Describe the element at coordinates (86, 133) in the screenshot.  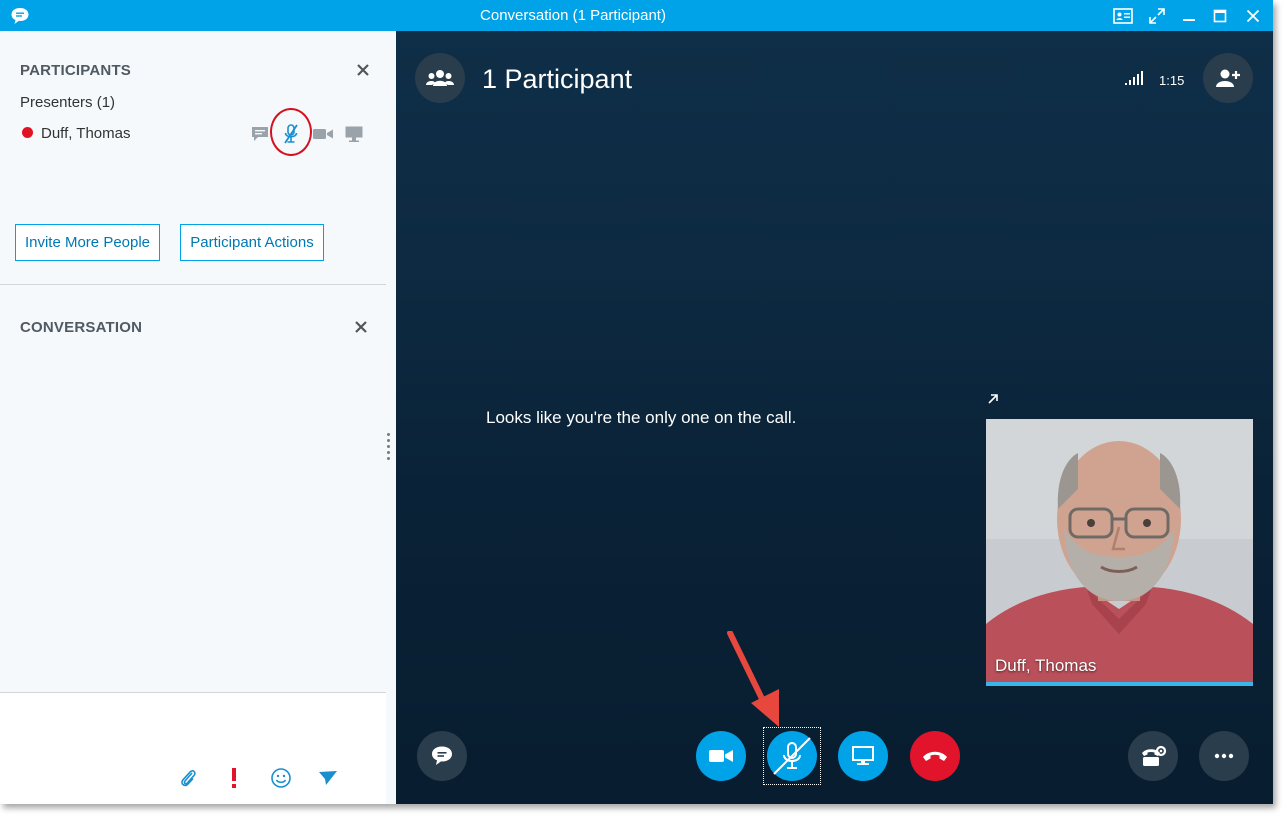
I see `participant-name: Duff, Thomas` at that location.